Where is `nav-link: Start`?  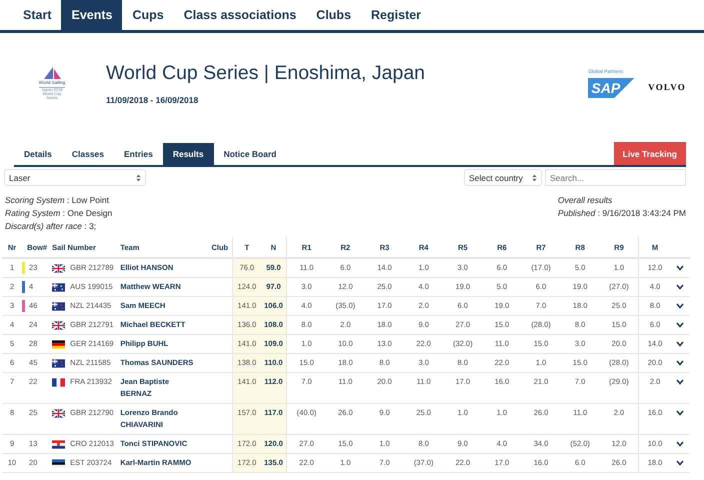
nav-link: Start is located at coordinates (37, 15).